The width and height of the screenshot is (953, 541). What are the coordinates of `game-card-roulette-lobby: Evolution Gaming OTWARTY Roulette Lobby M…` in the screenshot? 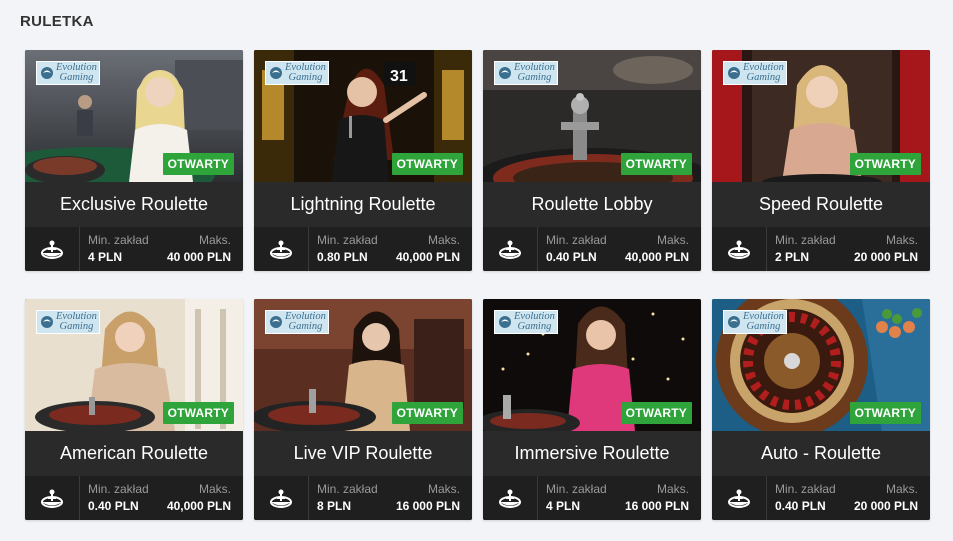 It's located at (592, 160).